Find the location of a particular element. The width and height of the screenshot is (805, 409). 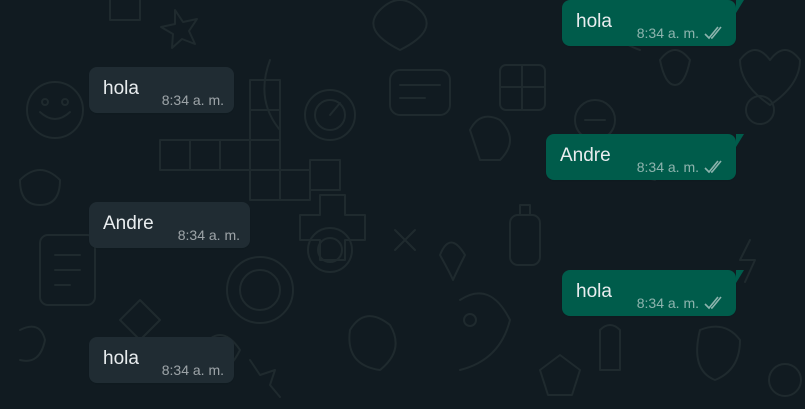

message-outgoing: Andre 8:34 a. m. is located at coordinates (645, 157).